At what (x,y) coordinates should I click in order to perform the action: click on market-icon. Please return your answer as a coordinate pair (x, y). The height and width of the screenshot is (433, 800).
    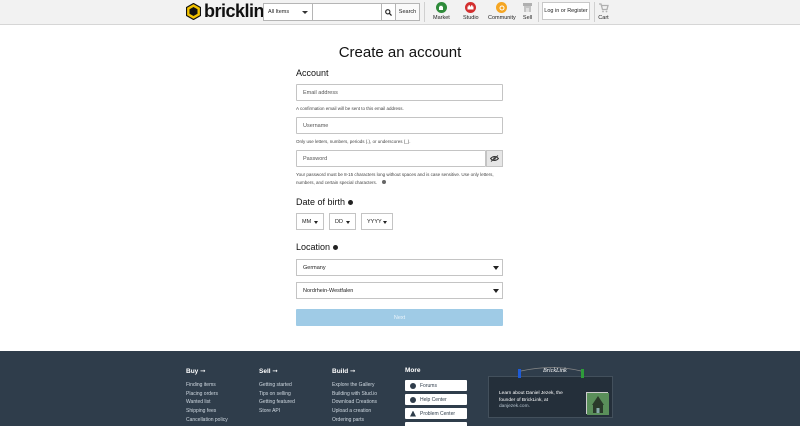
    Looking at the image, I should click on (441, 7).